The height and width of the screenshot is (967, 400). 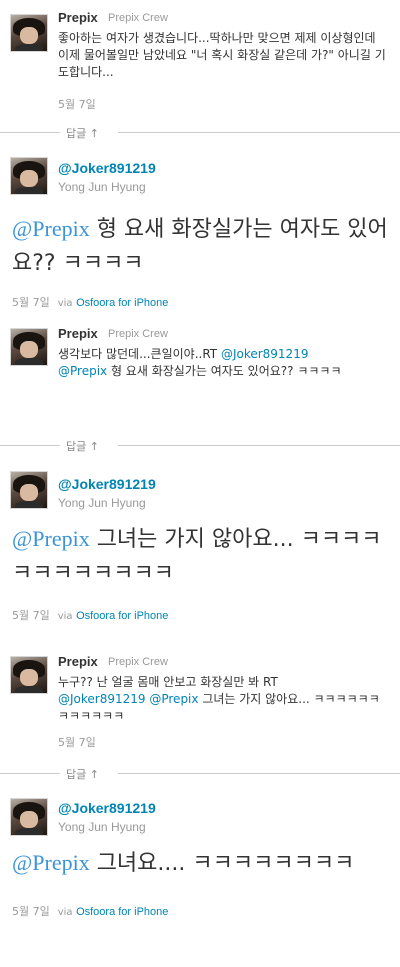 I want to click on tweet-text: @Prepix 그녀요.... ㅋㅋㅋㅋㅋㅋㅋㅋ, so click(x=200, y=863).